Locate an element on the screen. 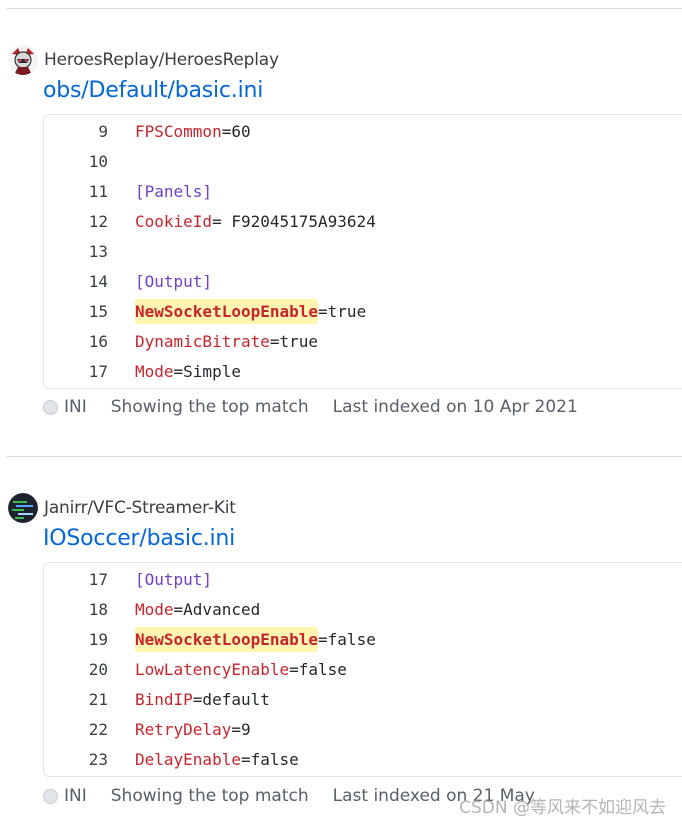  repo-line: Janirr/VFC-Streamer-Kit is located at coordinates (122, 508).